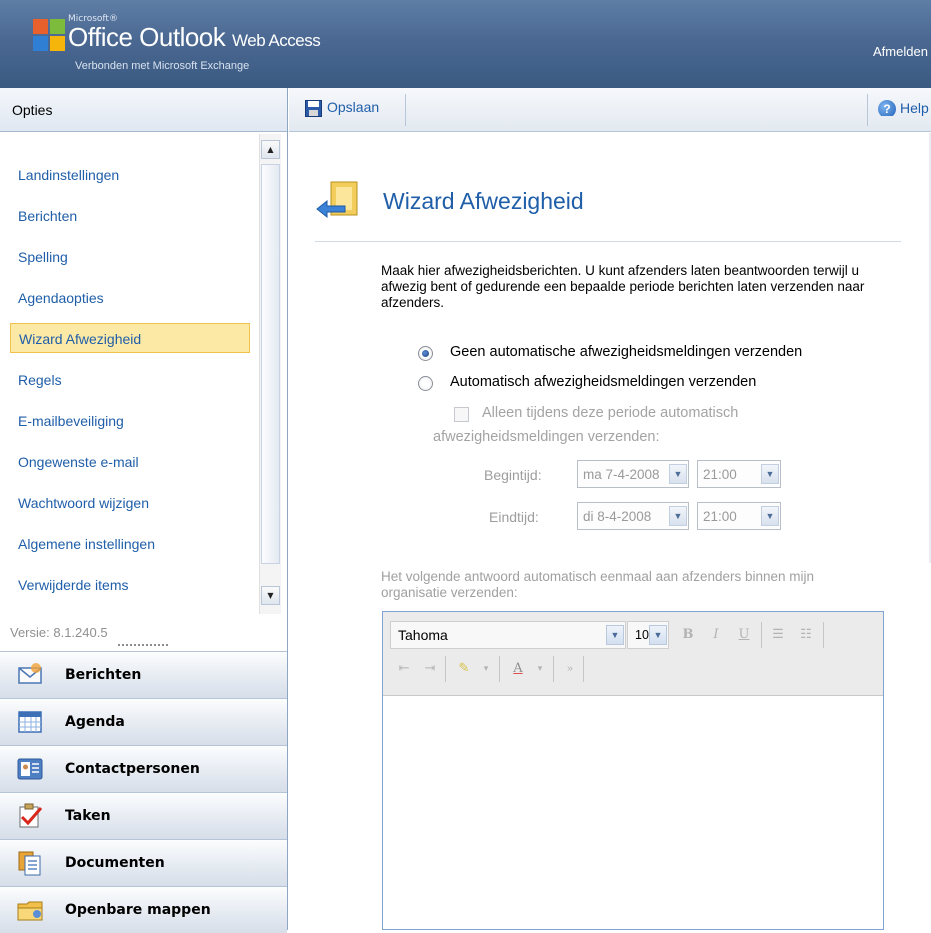 The height and width of the screenshot is (933, 931). Describe the element at coordinates (276, 40) in the screenshot. I see `product-suffix: Web Access` at that location.